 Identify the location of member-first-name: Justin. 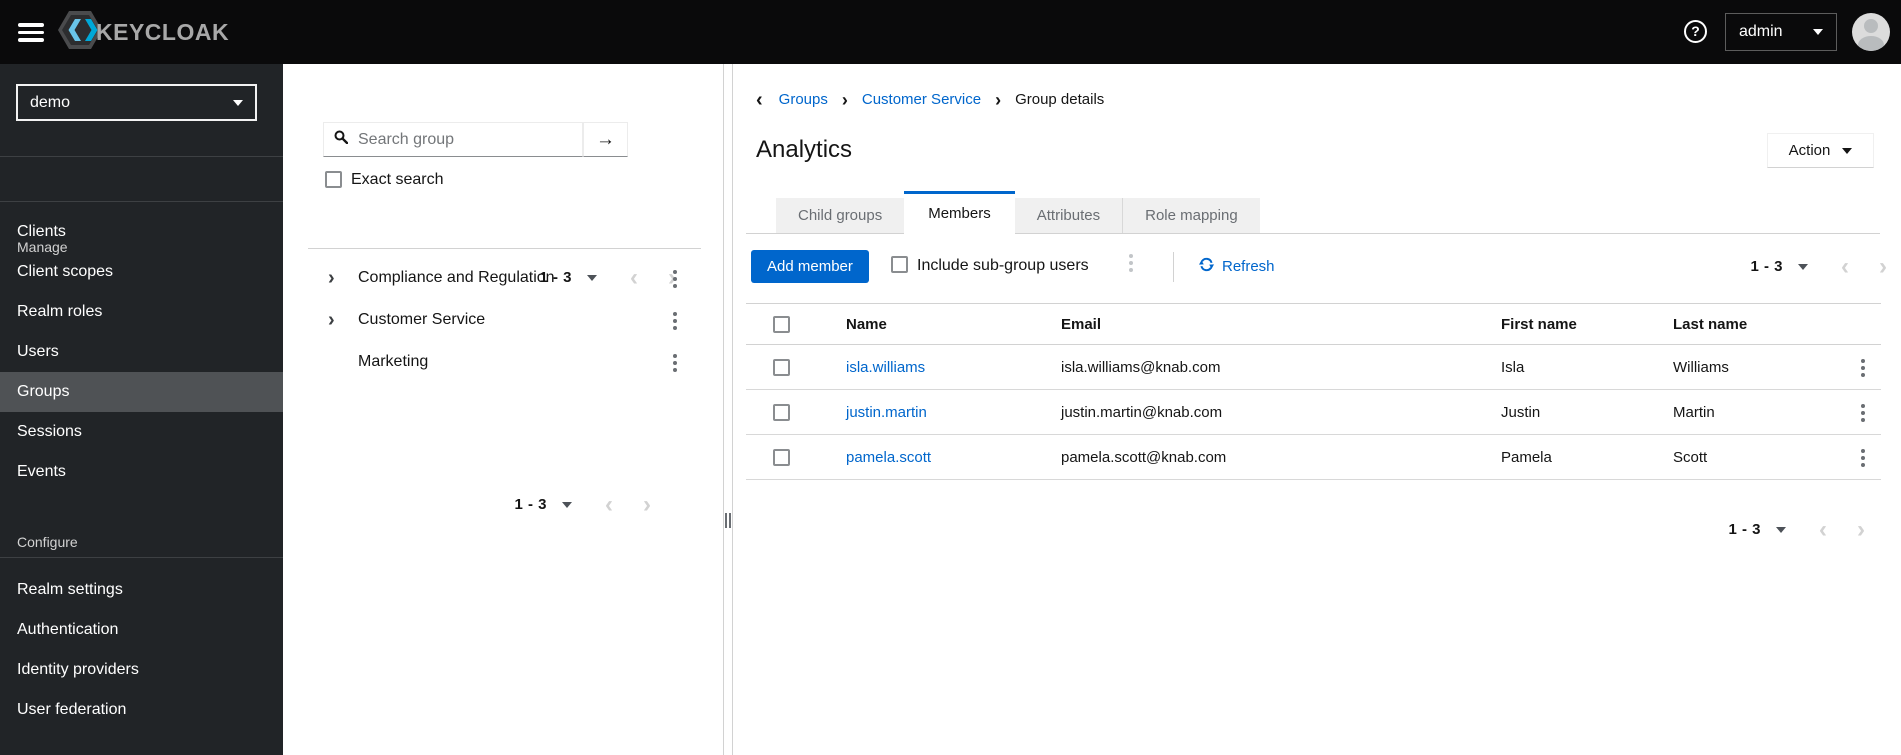
(1521, 412).